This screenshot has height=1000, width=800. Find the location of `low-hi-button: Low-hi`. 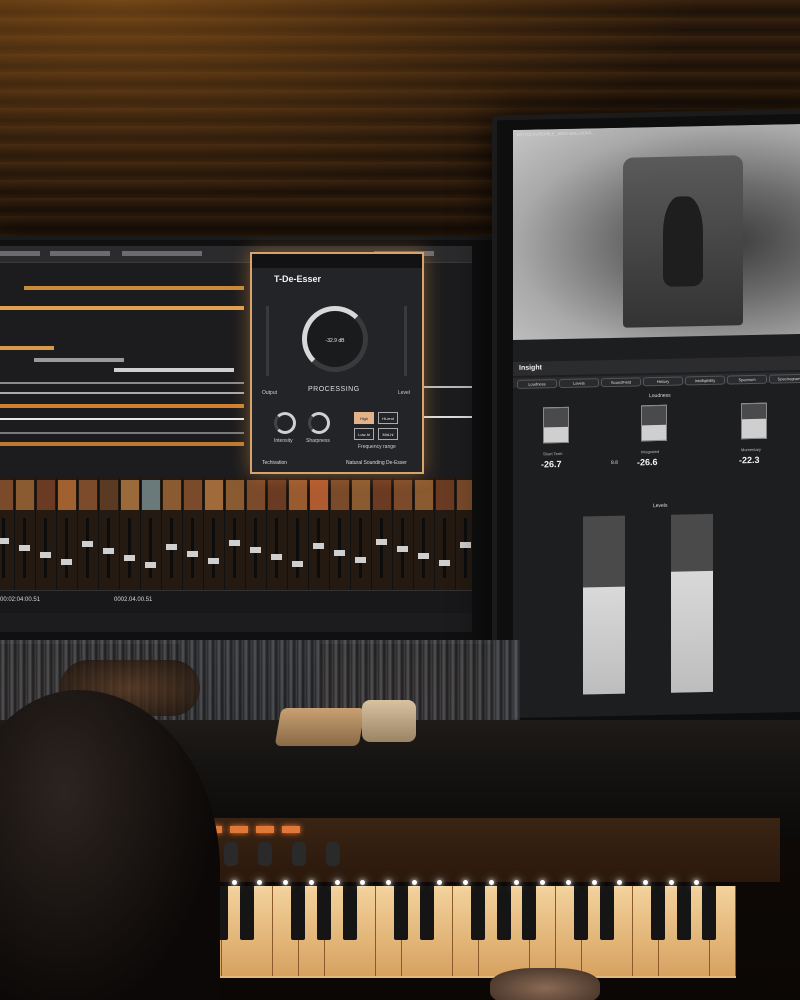

low-hi-button: Low-hi is located at coordinates (364, 434).